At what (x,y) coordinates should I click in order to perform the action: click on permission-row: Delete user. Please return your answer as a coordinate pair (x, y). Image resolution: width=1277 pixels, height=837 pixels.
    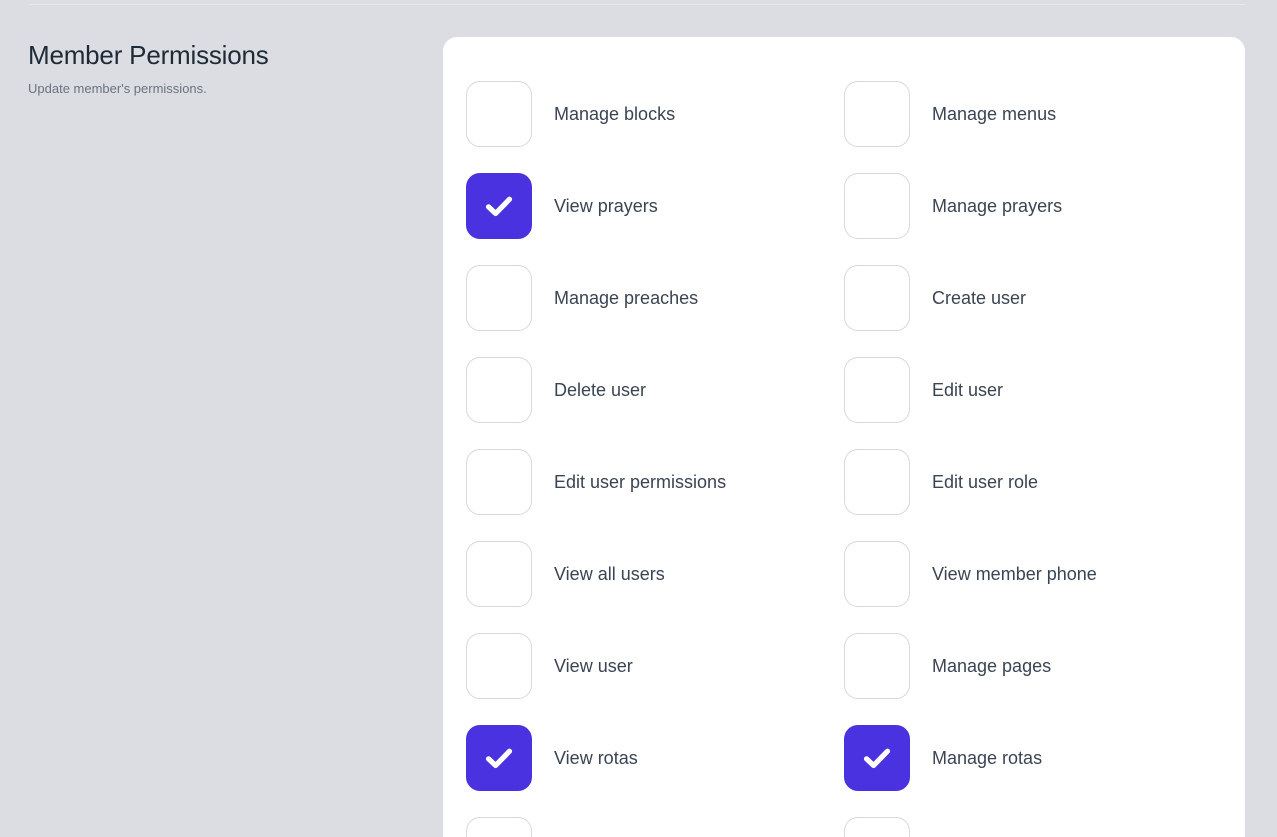
    Looking at the image, I should click on (655, 390).